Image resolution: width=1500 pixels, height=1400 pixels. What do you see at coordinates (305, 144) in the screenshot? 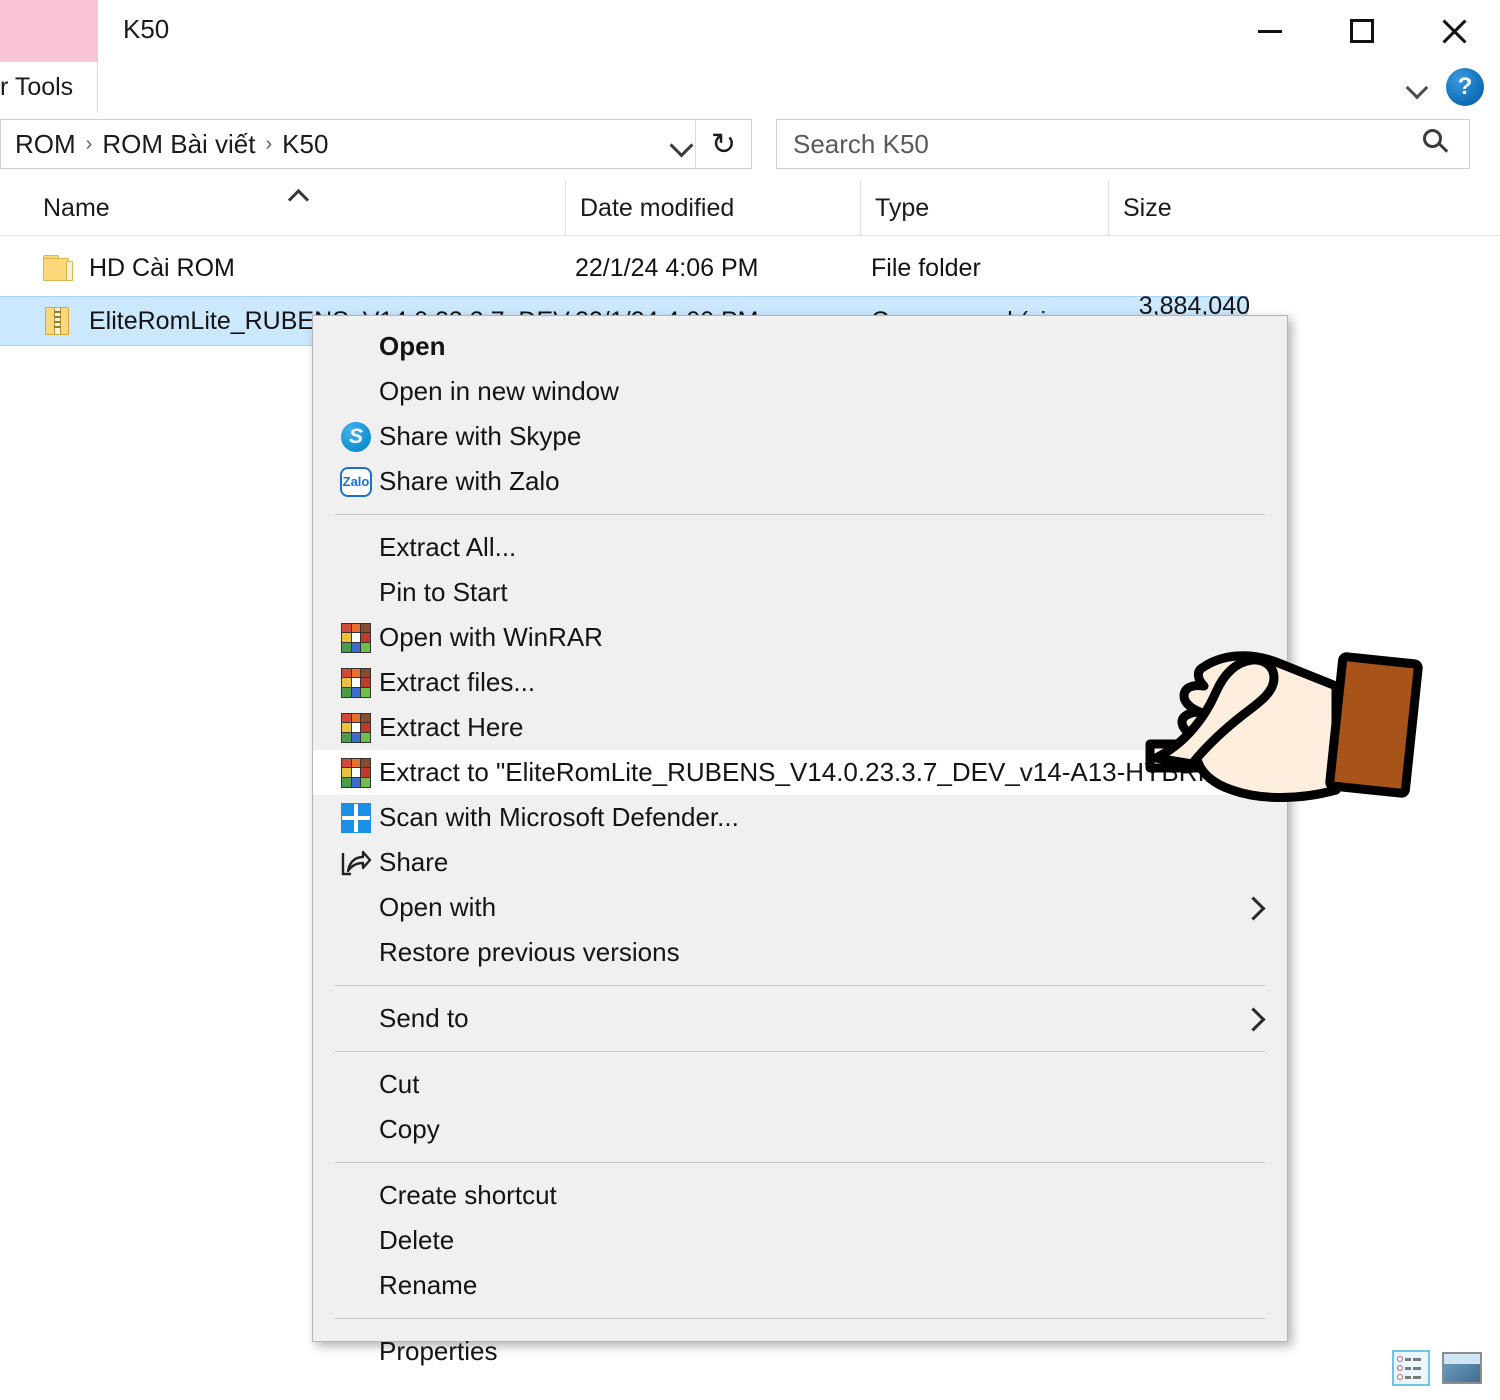
I see `breadcrumb-item-2: K50` at bounding box center [305, 144].